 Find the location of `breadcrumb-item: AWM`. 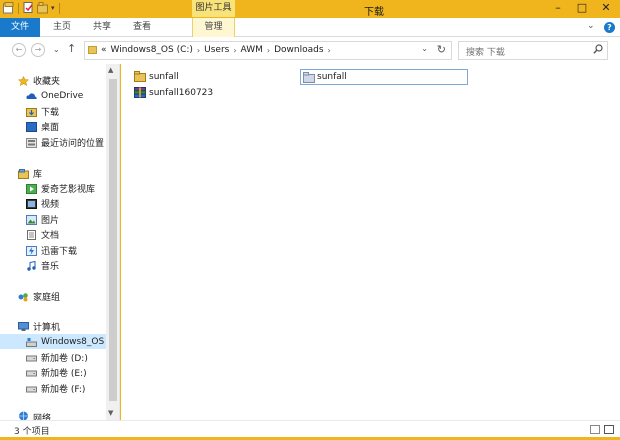

breadcrumb-item: AWM is located at coordinates (252, 50).